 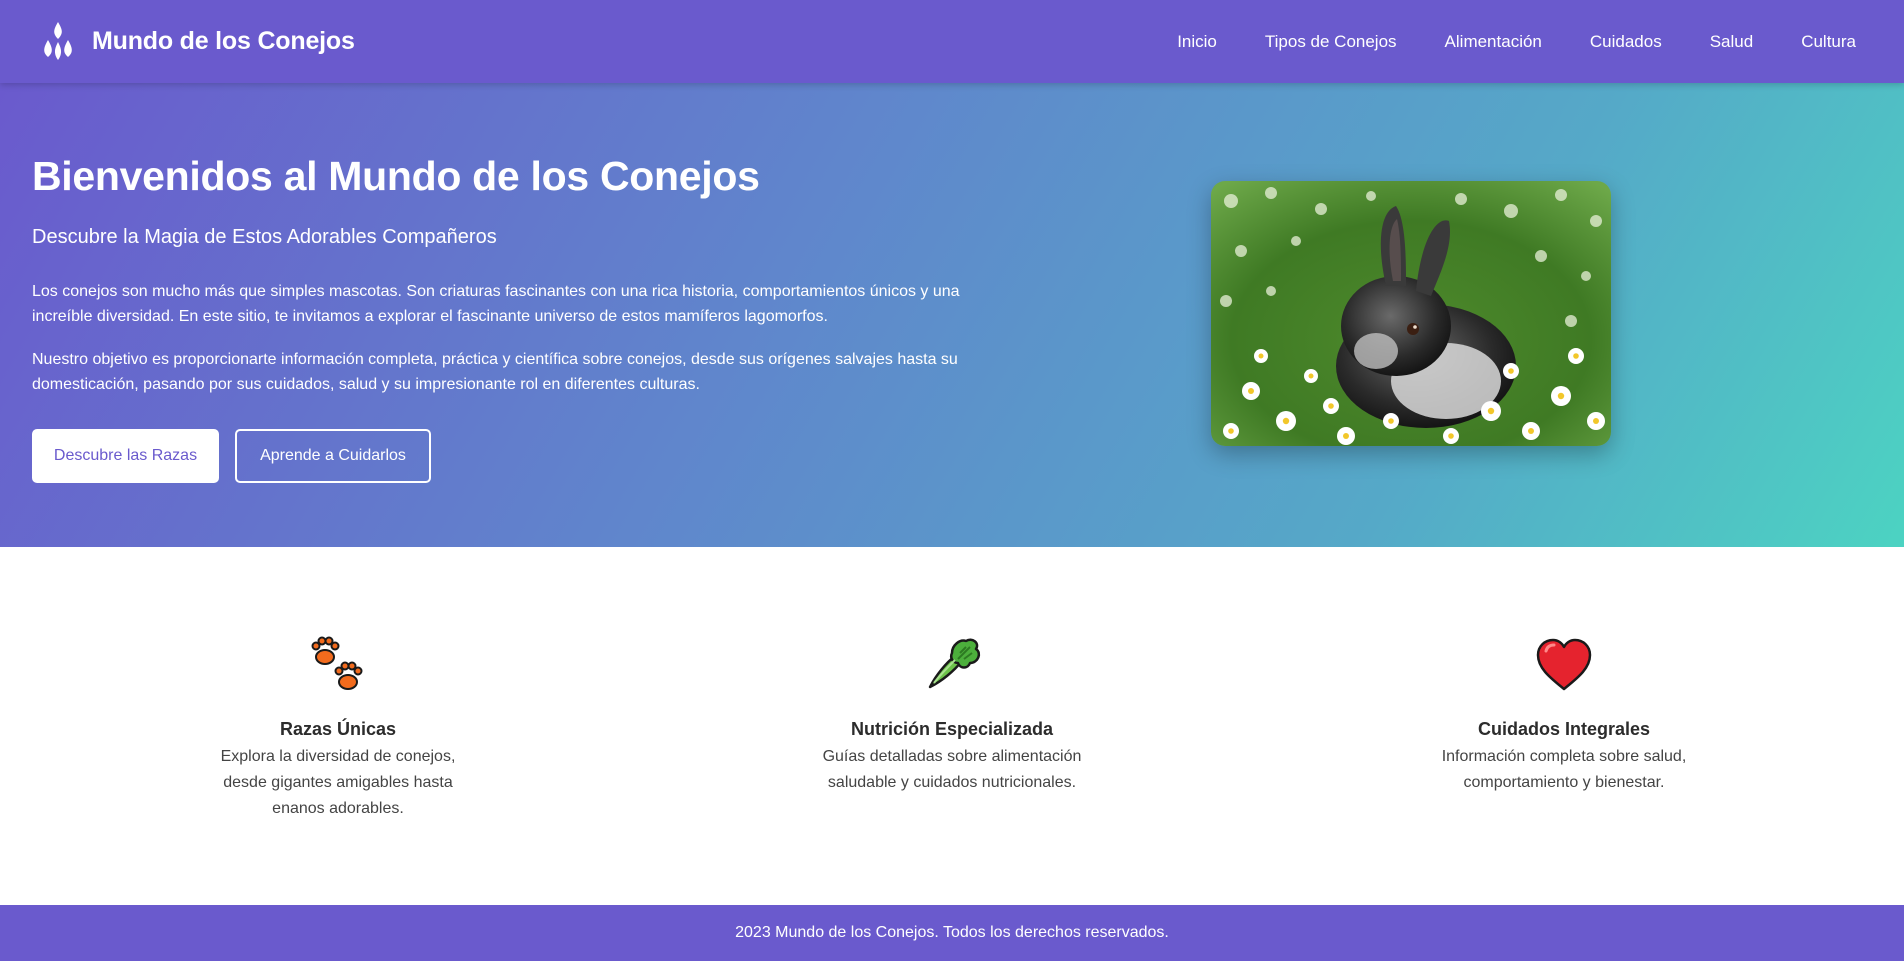 I want to click on hero-title: Bienvenidos al Mundo de los Conejos, so click(x=396, y=176).